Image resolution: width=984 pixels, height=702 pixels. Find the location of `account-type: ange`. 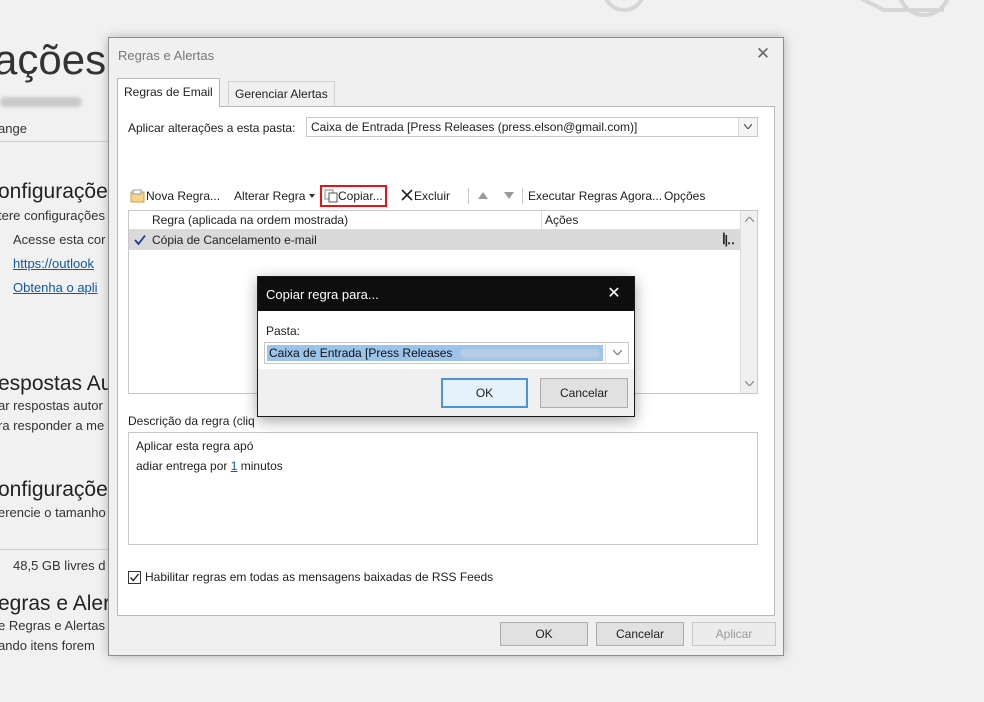

account-type: ange is located at coordinates (13, 128).